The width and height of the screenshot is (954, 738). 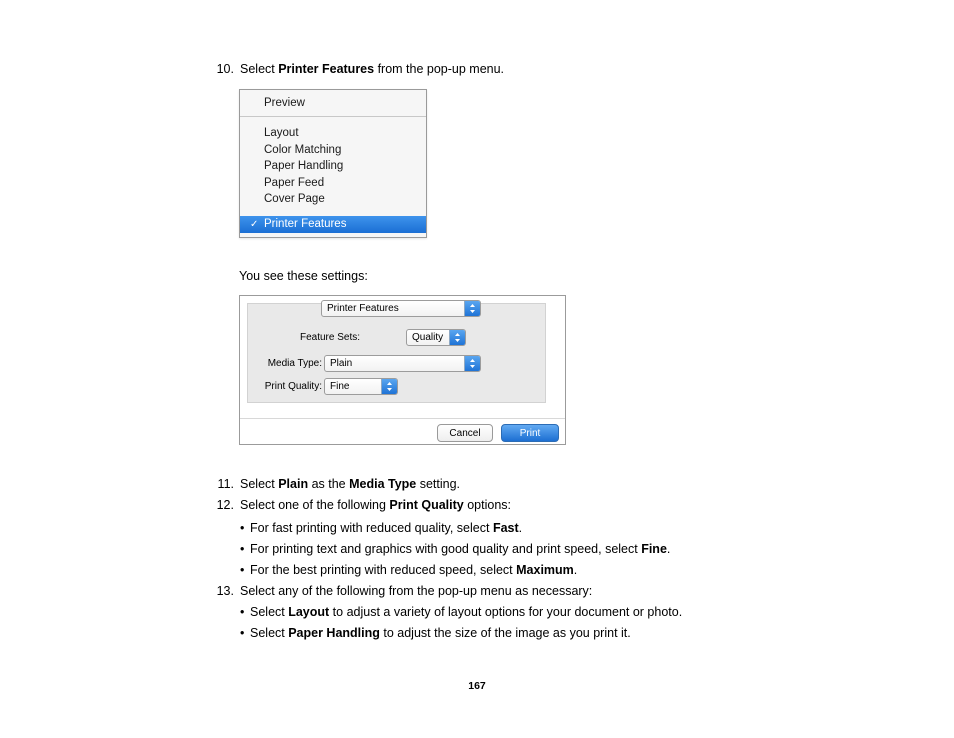 I want to click on feature-sets-popup: Quality, so click(x=436, y=337).